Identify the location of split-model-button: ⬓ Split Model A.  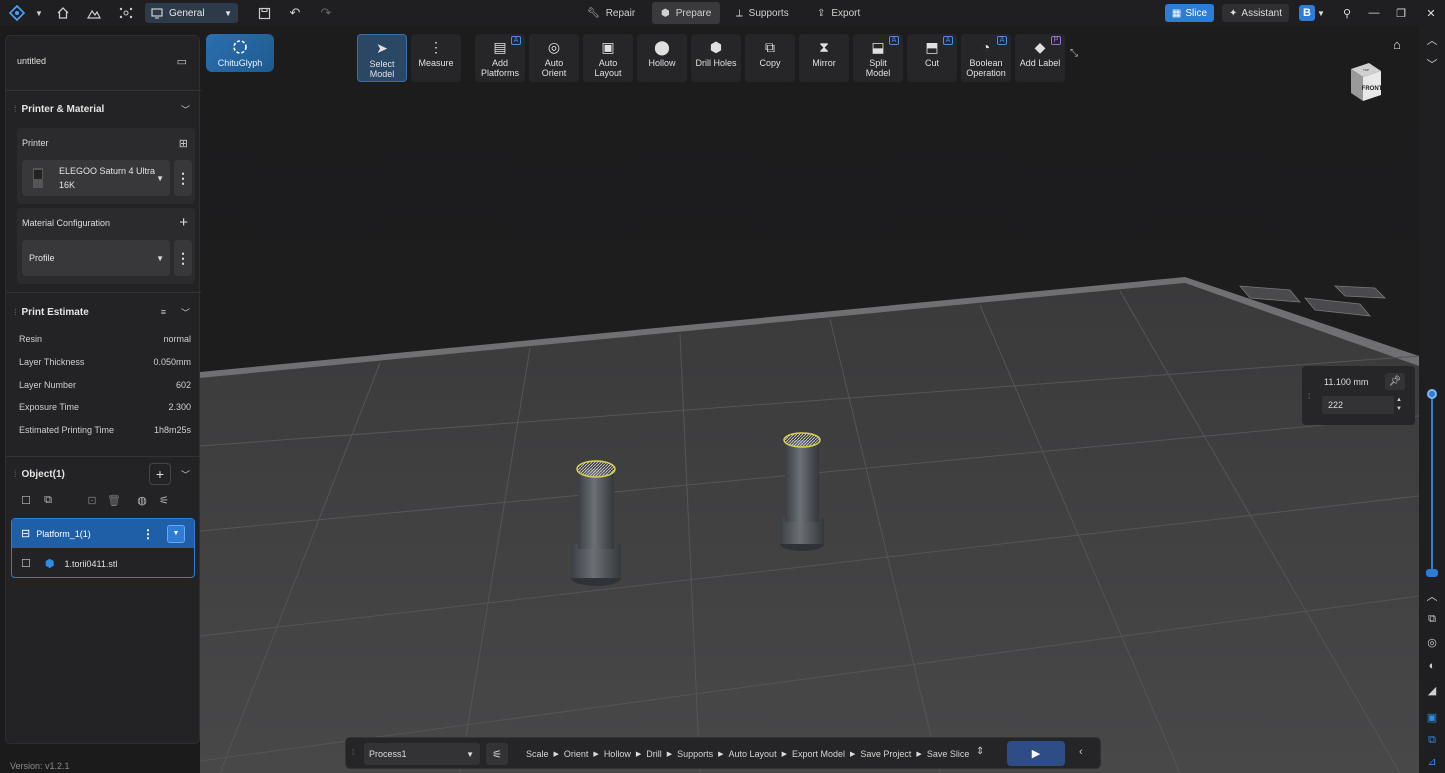
(878, 58).